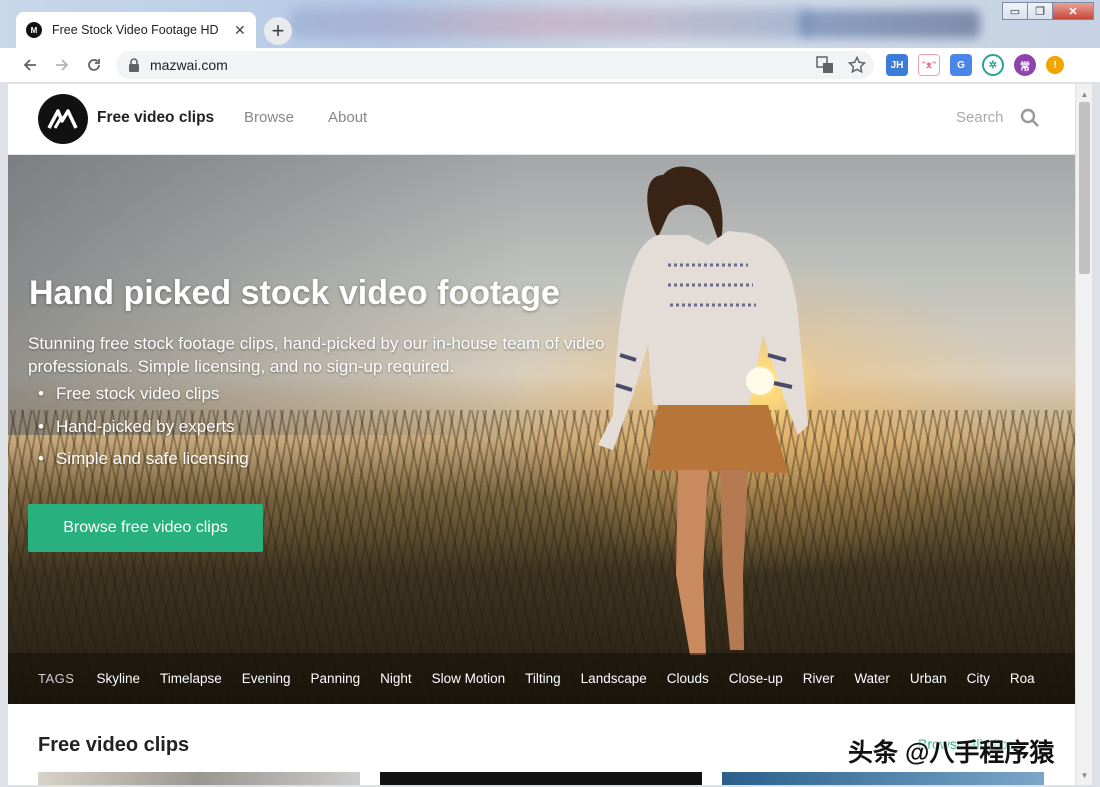  What do you see at coordinates (993, 65) in the screenshot?
I see `extension-flower-icon: ✲` at bounding box center [993, 65].